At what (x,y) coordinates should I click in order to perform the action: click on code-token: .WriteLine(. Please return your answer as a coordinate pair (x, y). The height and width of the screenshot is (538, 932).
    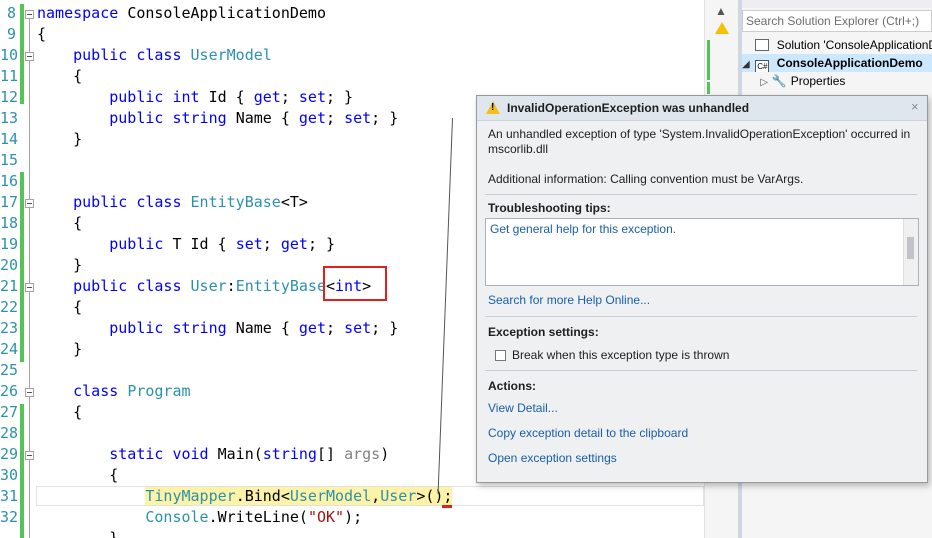
    Looking at the image, I should click on (258, 517).